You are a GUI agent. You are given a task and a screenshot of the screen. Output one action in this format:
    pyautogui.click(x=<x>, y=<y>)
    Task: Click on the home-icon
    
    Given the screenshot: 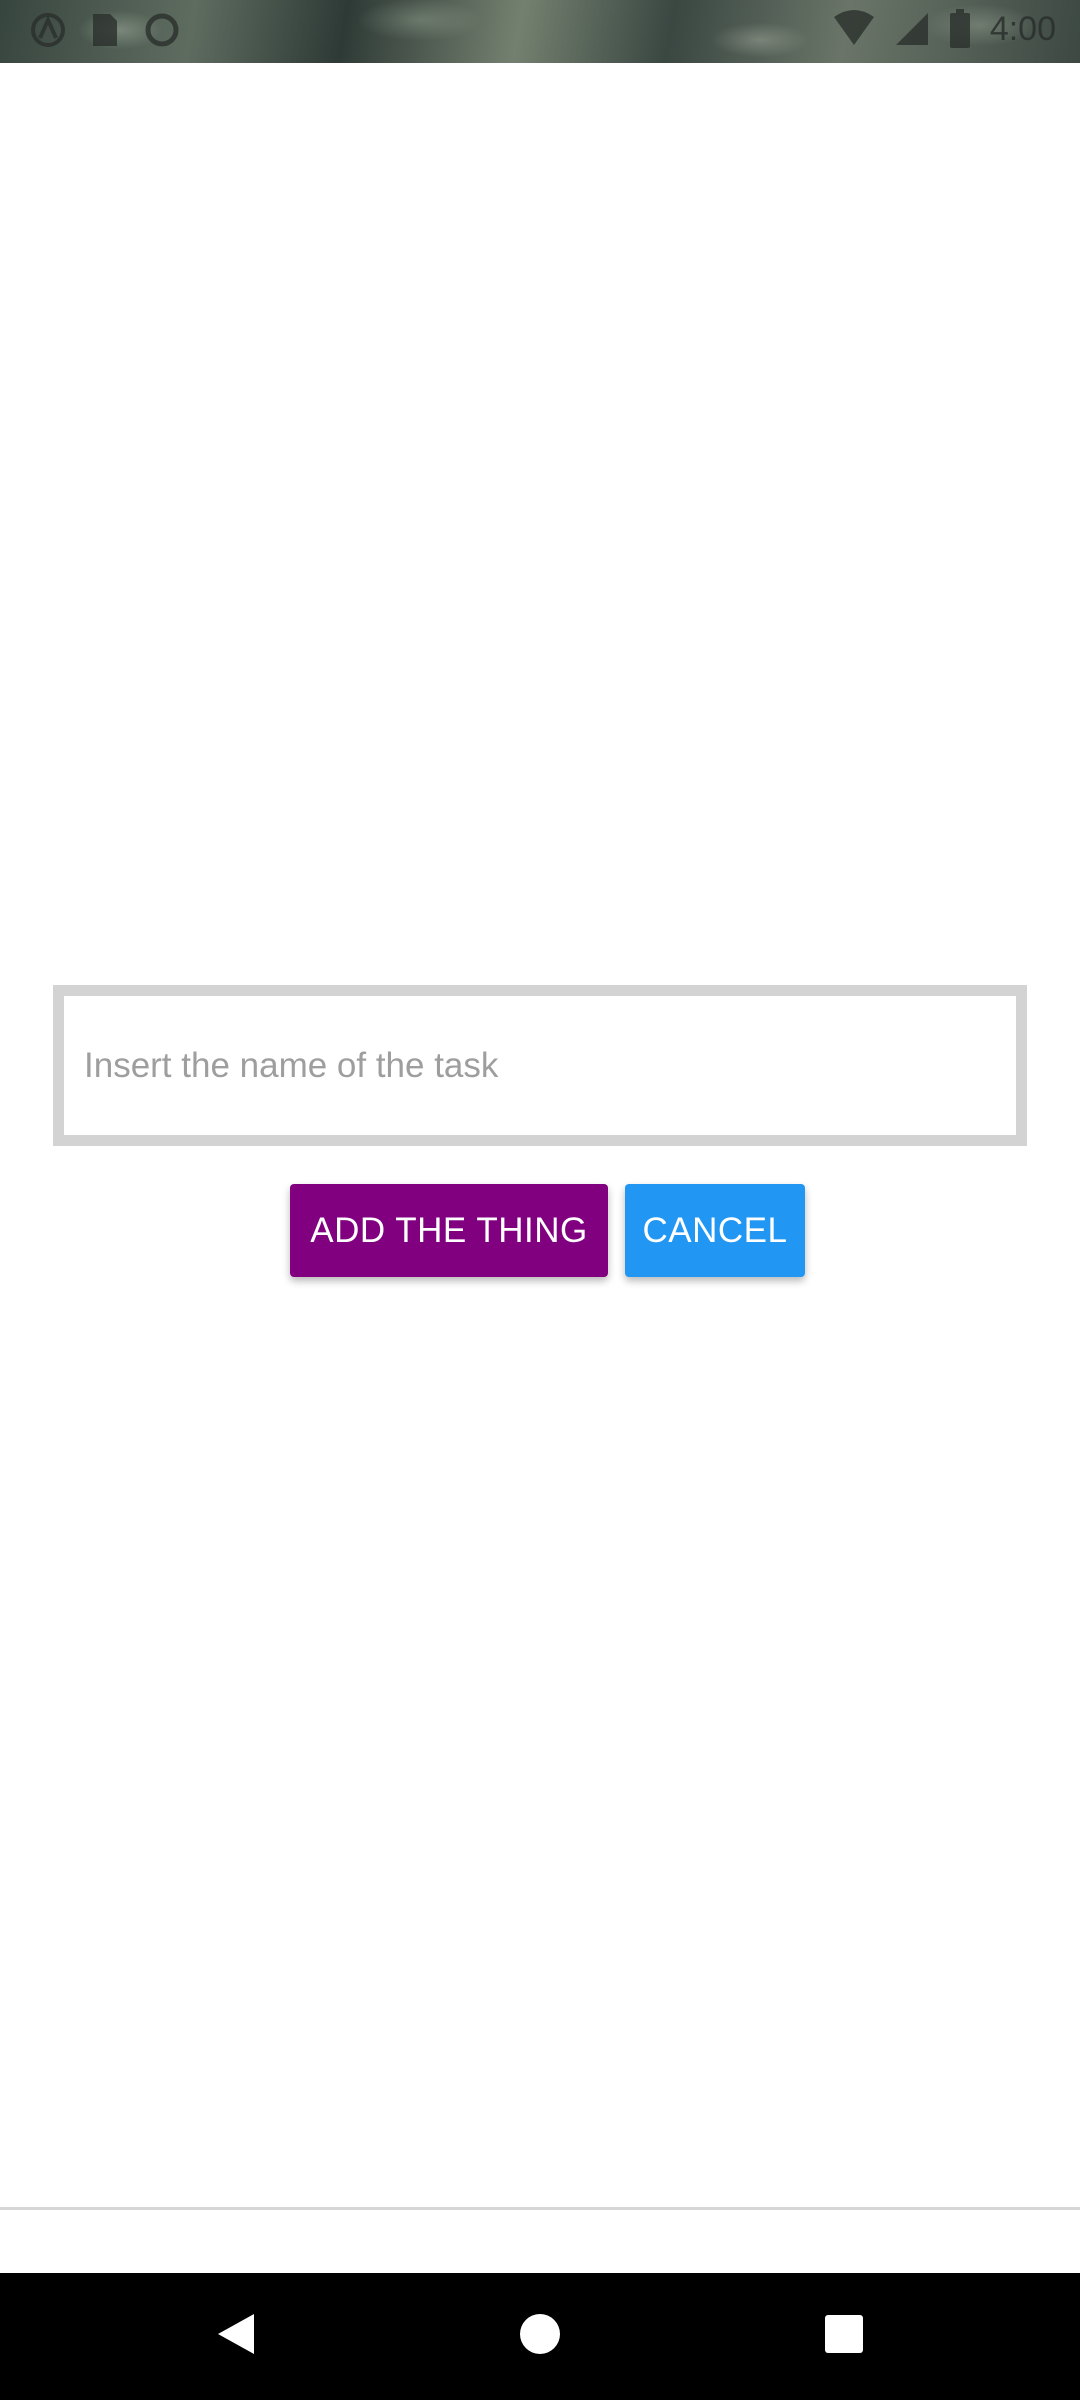 What is the action you would take?
    pyautogui.click(x=540, y=2336)
    